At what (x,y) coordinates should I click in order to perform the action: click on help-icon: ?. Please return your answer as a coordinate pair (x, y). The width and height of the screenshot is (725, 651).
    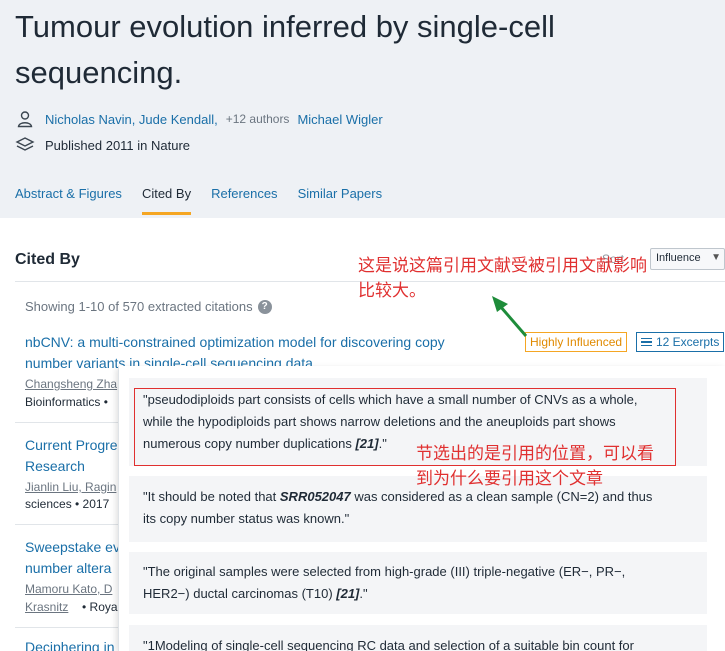
    Looking at the image, I should click on (264, 306).